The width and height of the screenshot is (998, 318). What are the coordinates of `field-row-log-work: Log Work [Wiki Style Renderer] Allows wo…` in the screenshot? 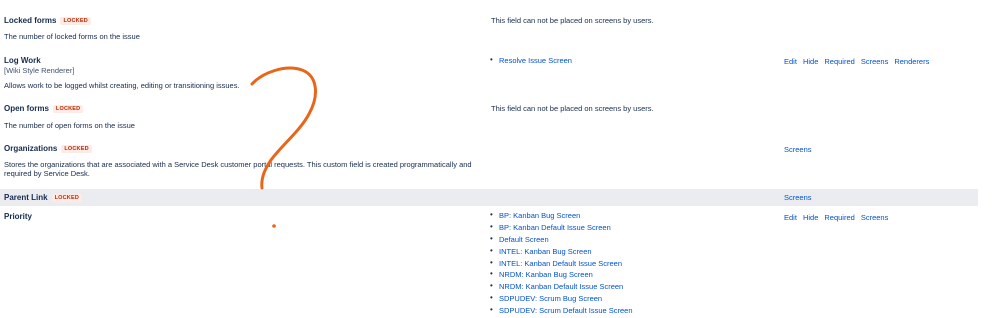 It's located at (489, 73).